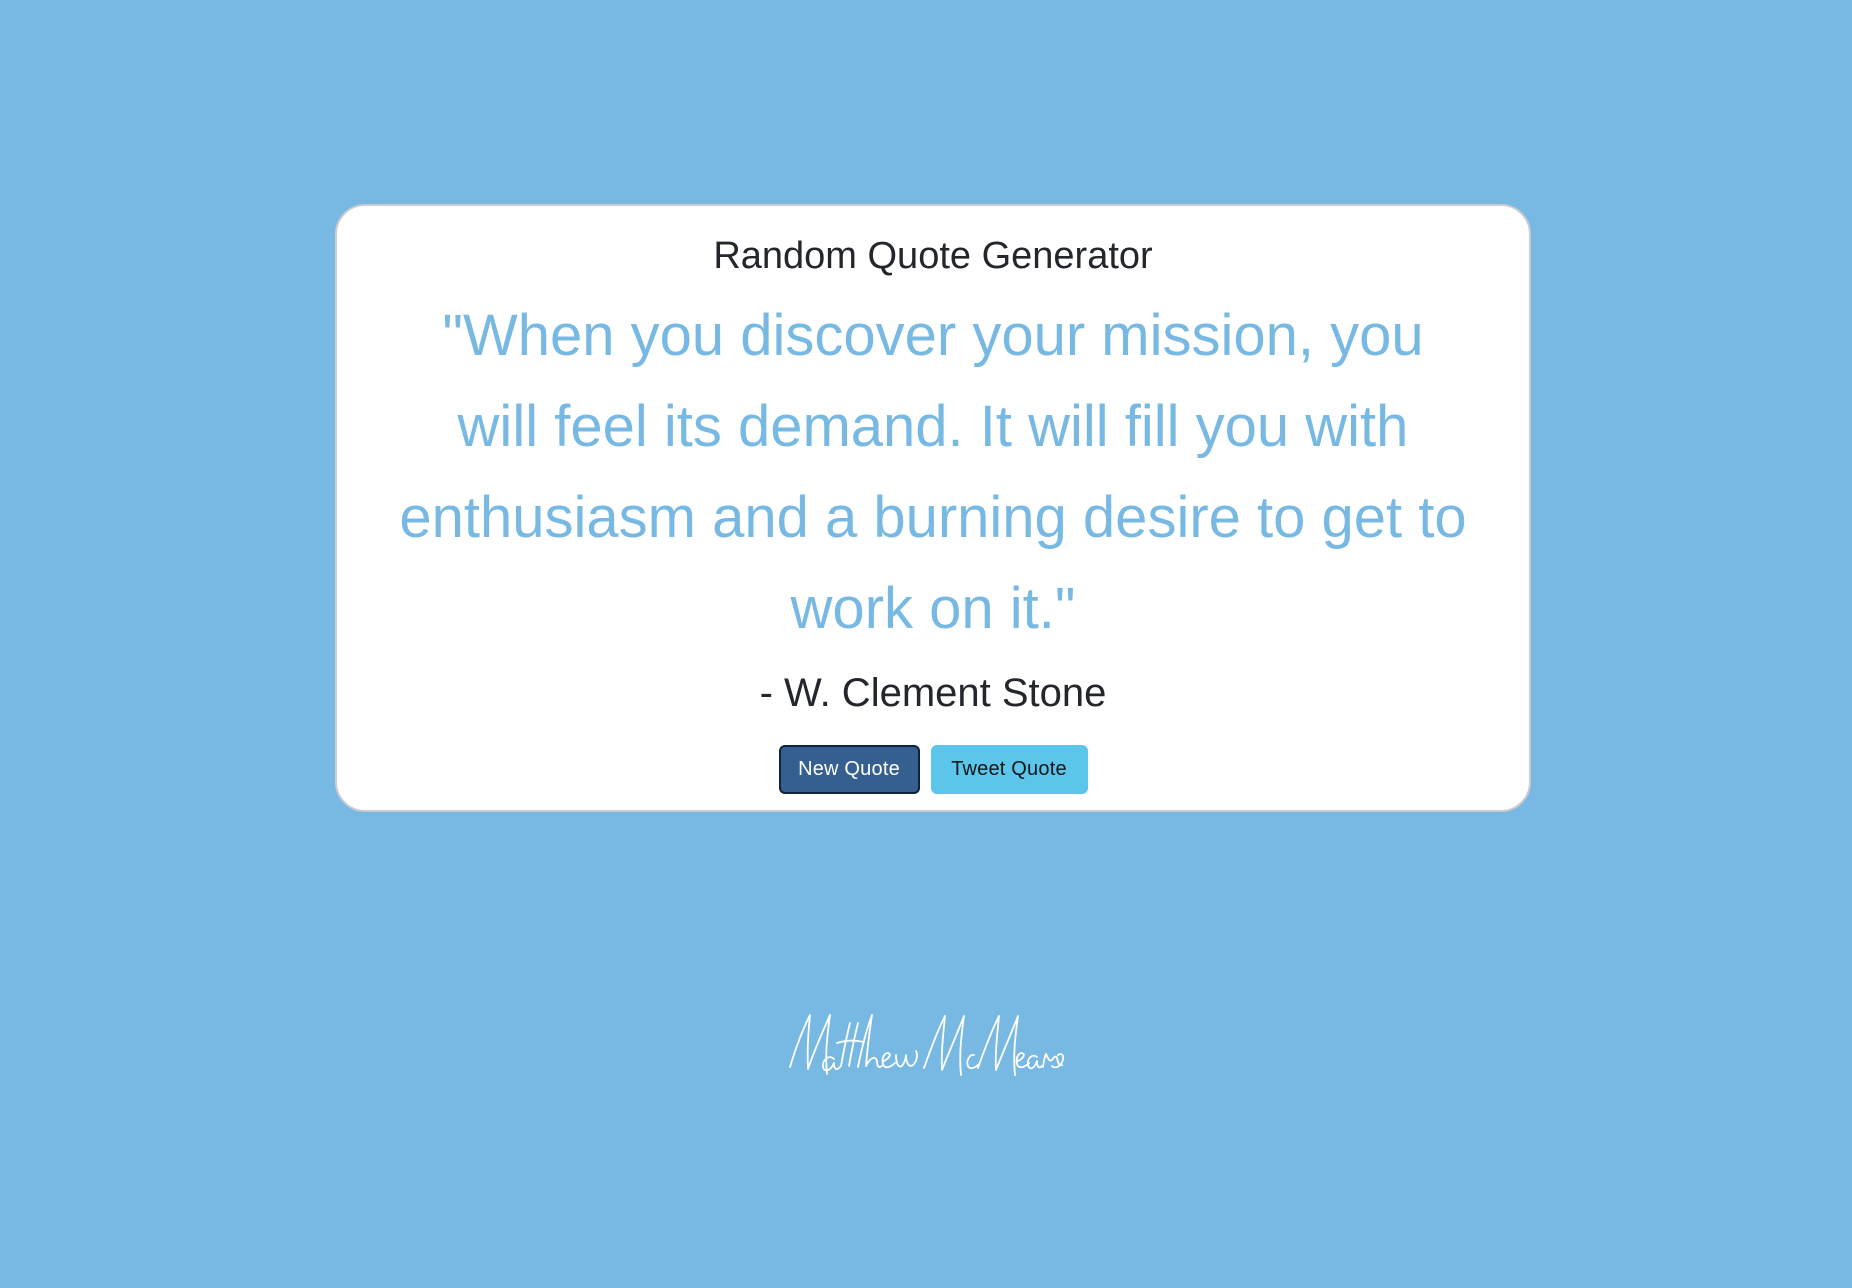  I want to click on signature-logo, so click(927, 1045).